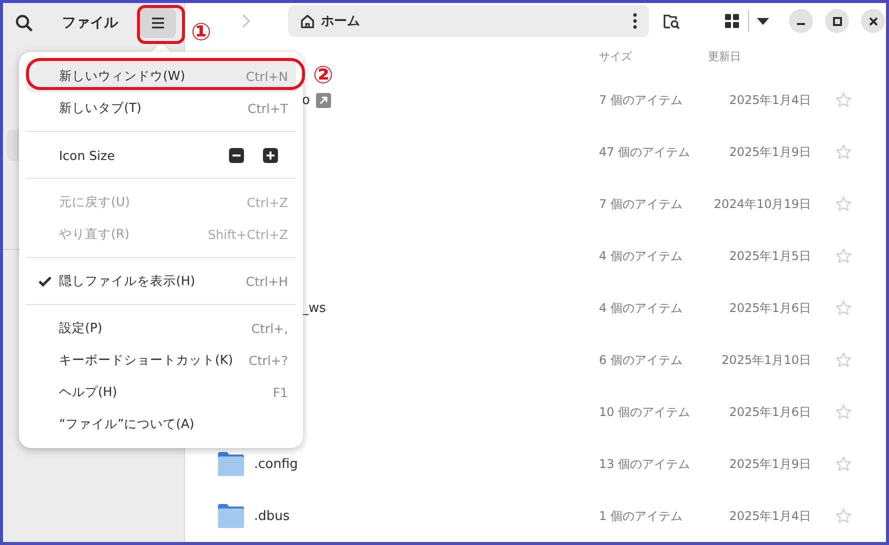 This screenshot has width=889, height=545. I want to click on file-name: .config, so click(276, 464).